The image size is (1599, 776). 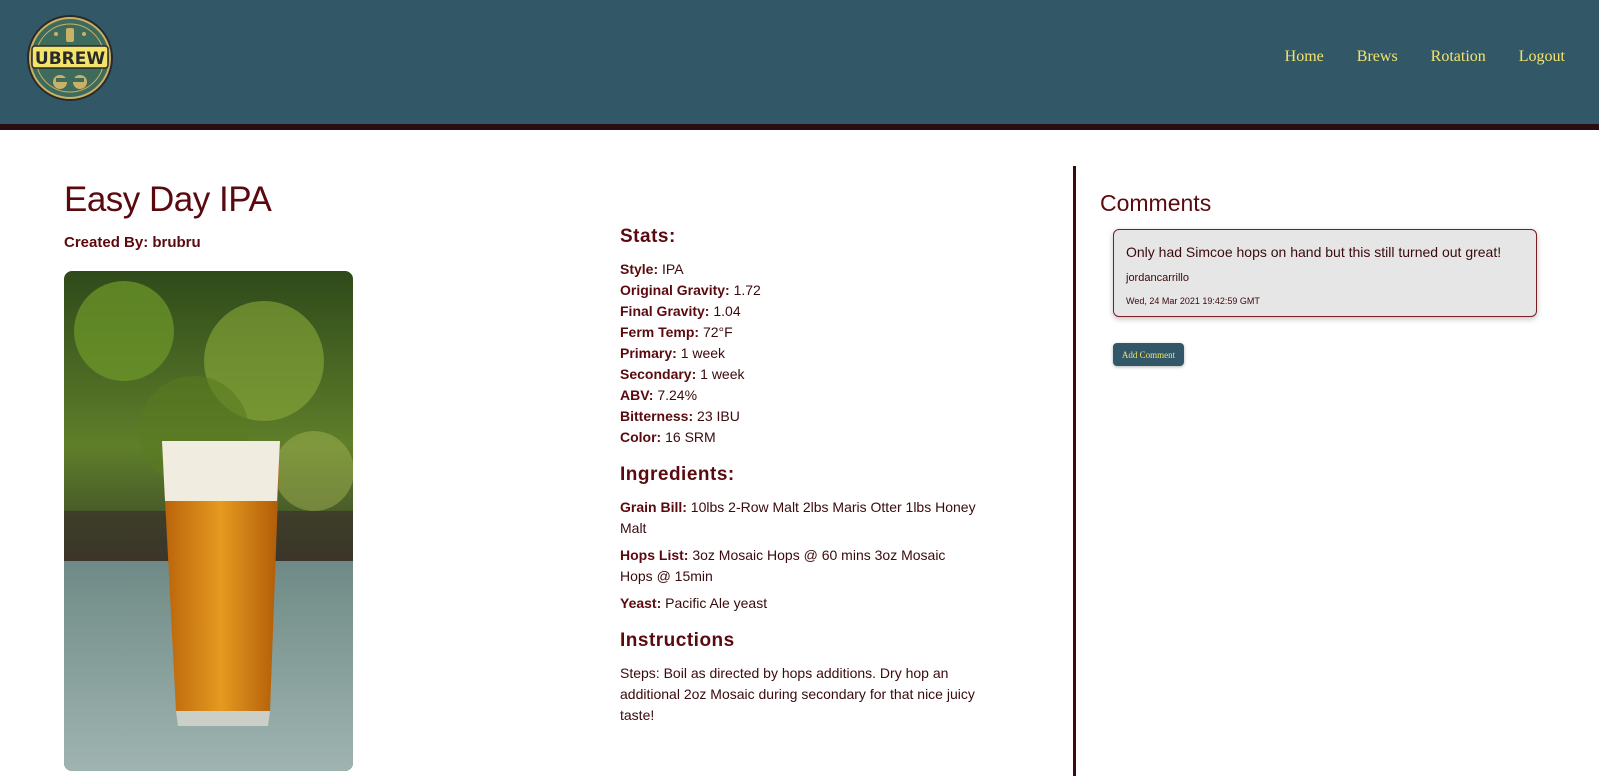 I want to click on stat-ferm-temp: Ferm Temp: 72°F, so click(x=800, y=332).